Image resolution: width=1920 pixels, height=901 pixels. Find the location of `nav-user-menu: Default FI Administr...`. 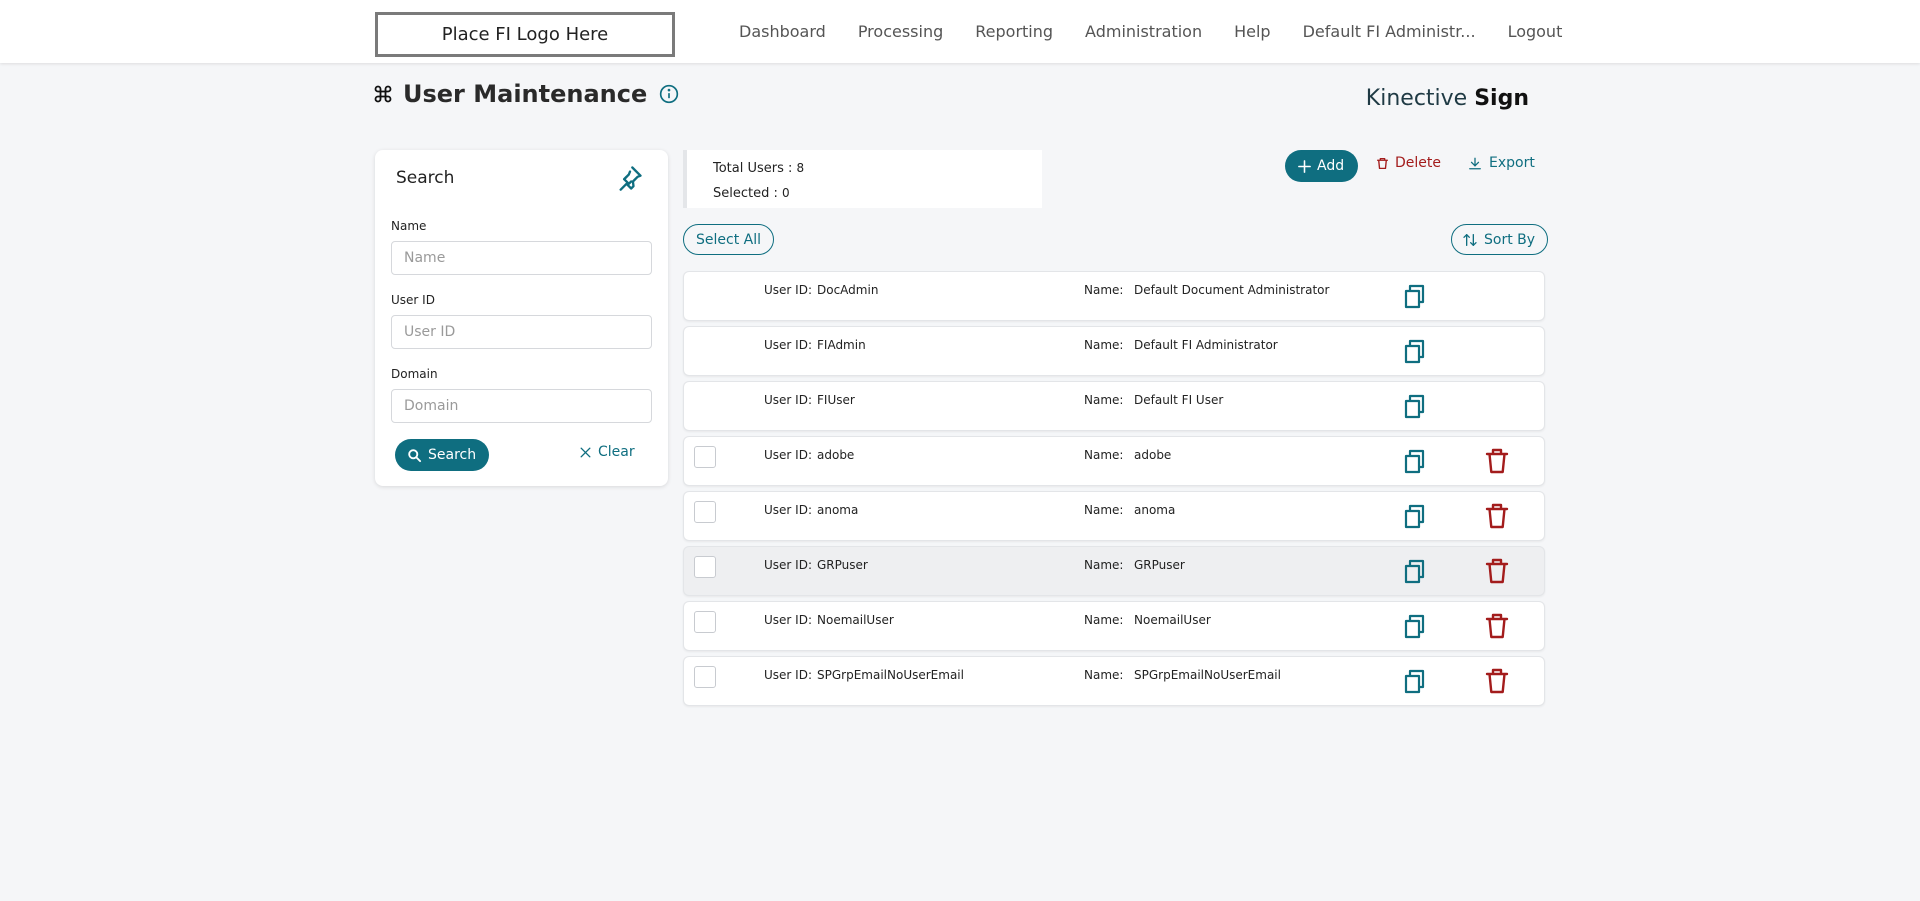

nav-user-menu: Default FI Administr... is located at coordinates (1389, 31).